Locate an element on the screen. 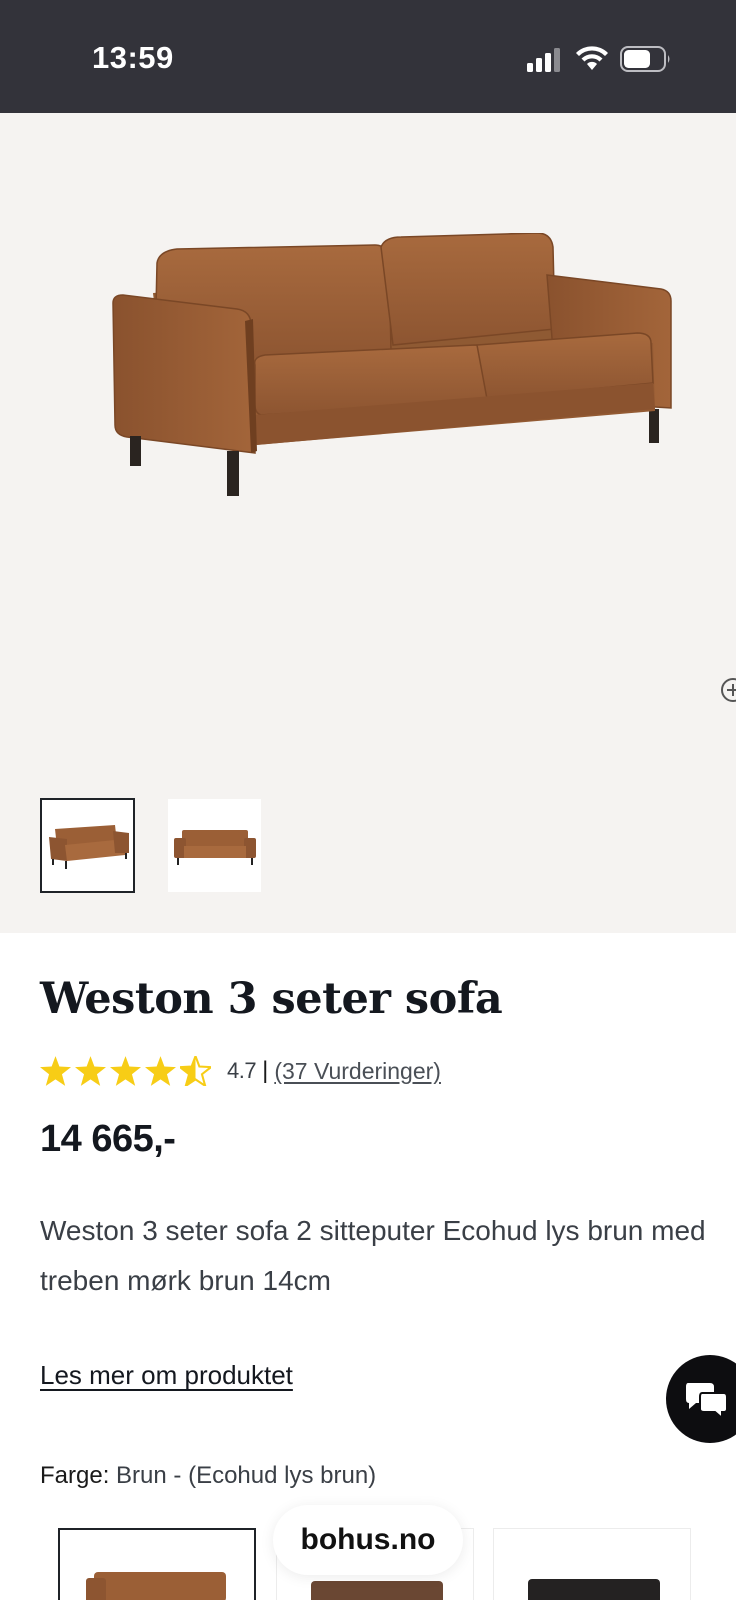 This screenshot has height=1600, width=736. color-label: Farge: is located at coordinates (75, 1475).